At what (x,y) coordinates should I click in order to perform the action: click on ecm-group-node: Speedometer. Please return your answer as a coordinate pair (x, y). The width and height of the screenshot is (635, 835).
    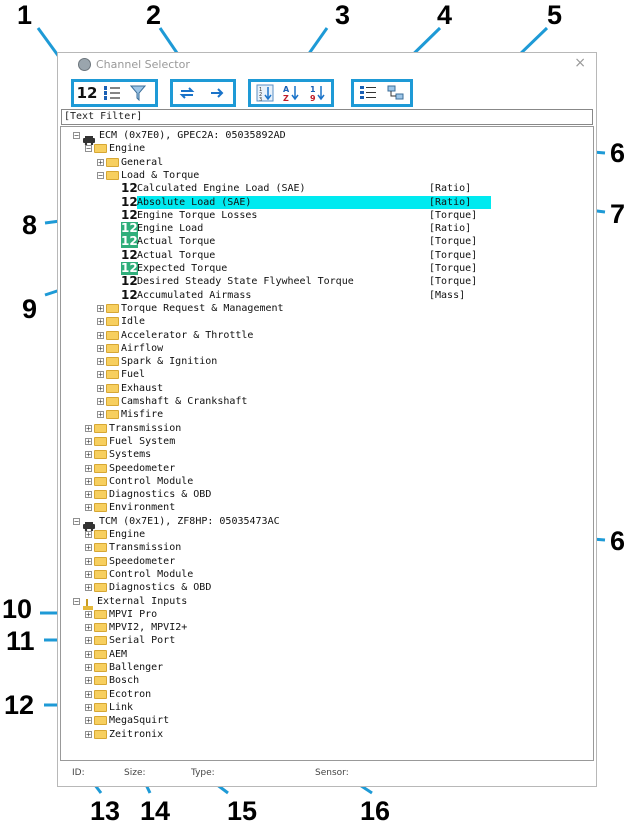
    Looking at the image, I should click on (142, 468).